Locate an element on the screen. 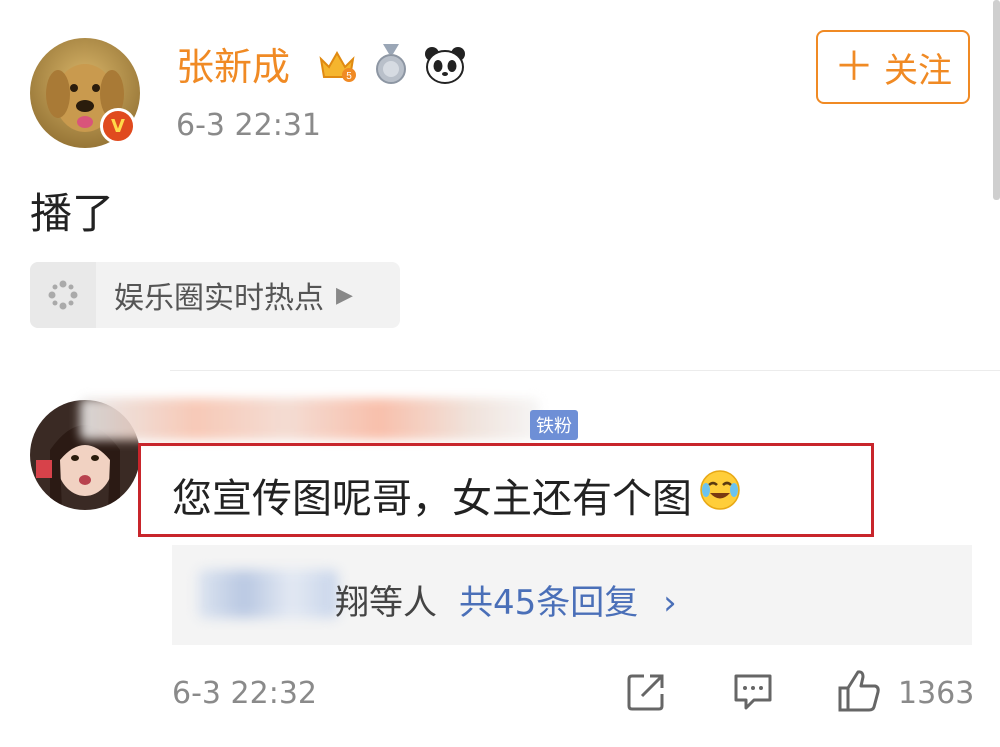  medal-icon is located at coordinates (391, 65).